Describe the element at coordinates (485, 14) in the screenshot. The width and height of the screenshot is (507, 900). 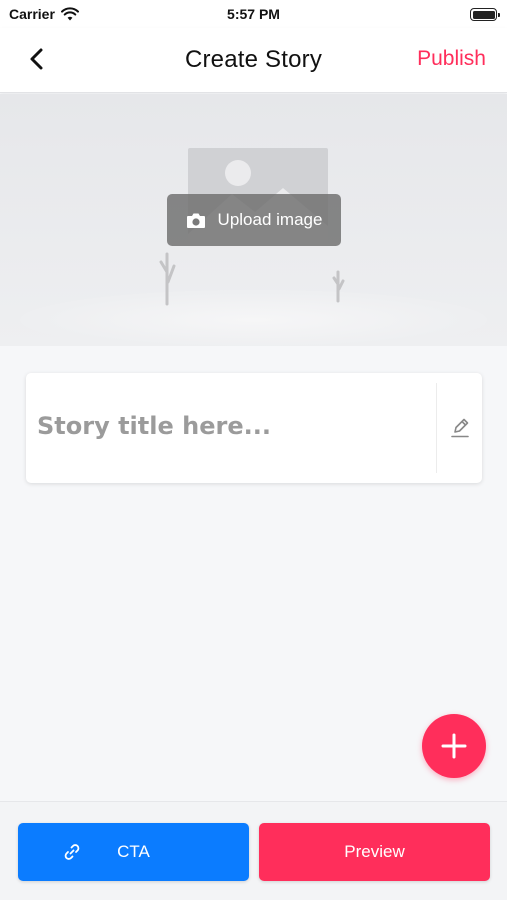
I see `battery-icon` at that location.